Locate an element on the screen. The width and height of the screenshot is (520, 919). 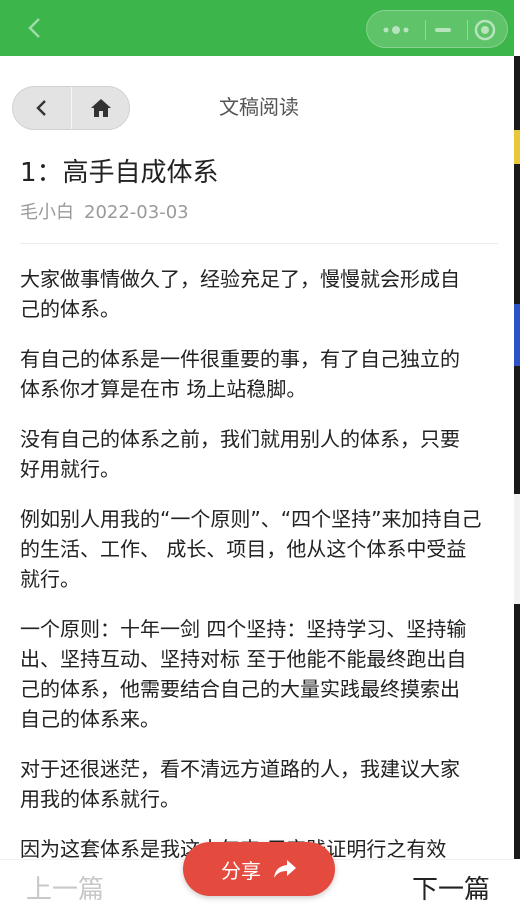
nav-pill is located at coordinates (71, 108).